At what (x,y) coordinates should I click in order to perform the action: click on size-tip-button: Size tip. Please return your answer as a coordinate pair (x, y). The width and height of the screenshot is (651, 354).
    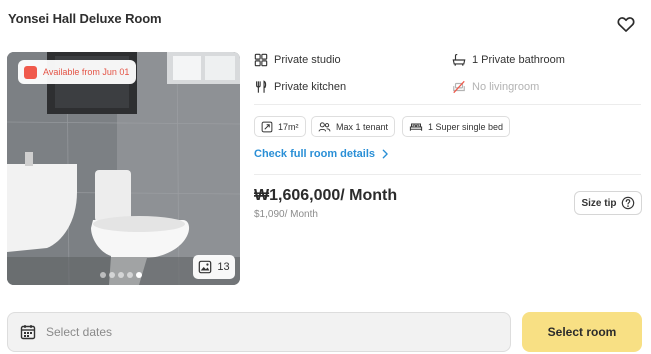
    Looking at the image, I should click on (608, 203).